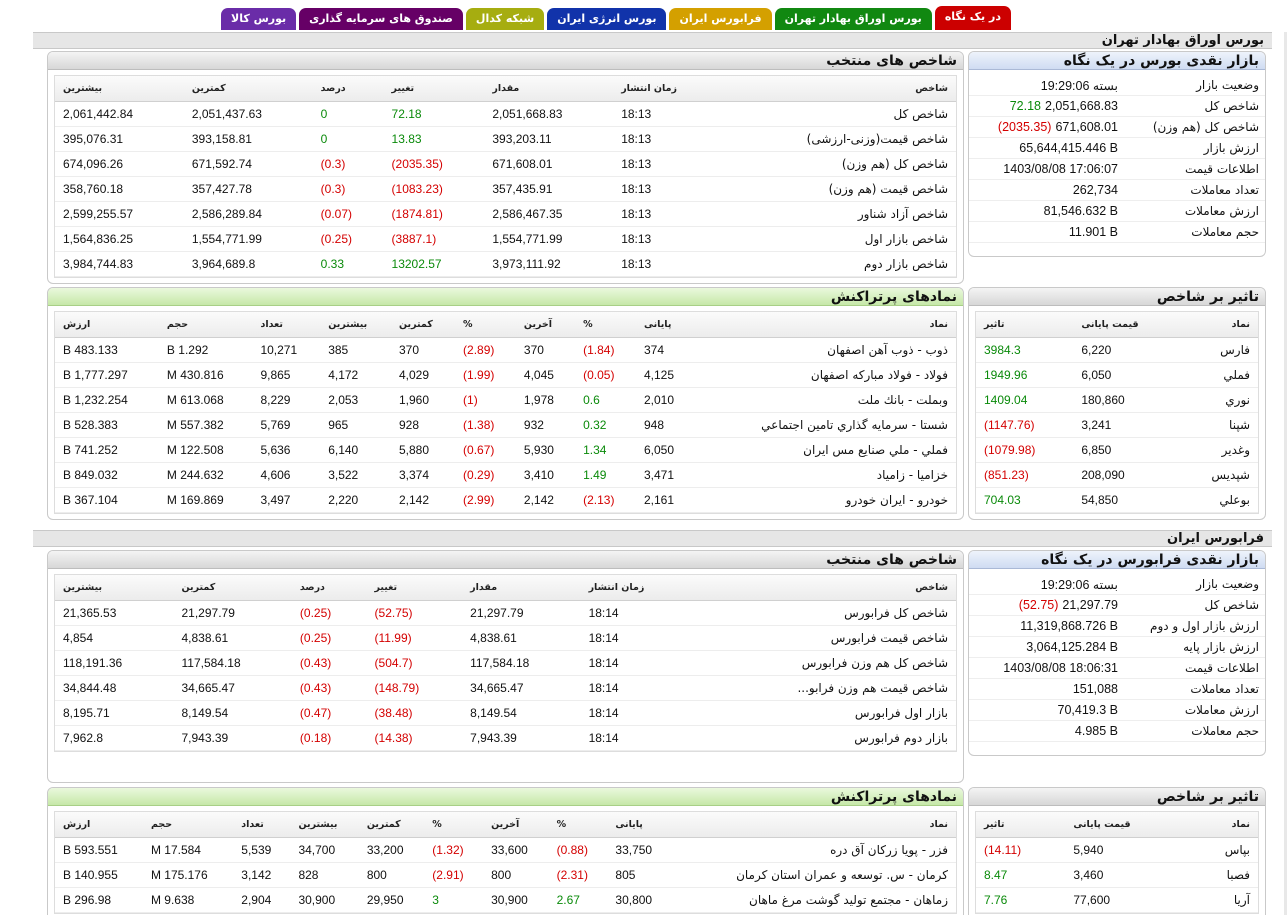 Image resolution: width=1287 pixels, height=915 pixels. Describe the element at coordinates (1117, 875) in the screenshot. I see `table-row: فصبا 3,460 8.47` at that location.